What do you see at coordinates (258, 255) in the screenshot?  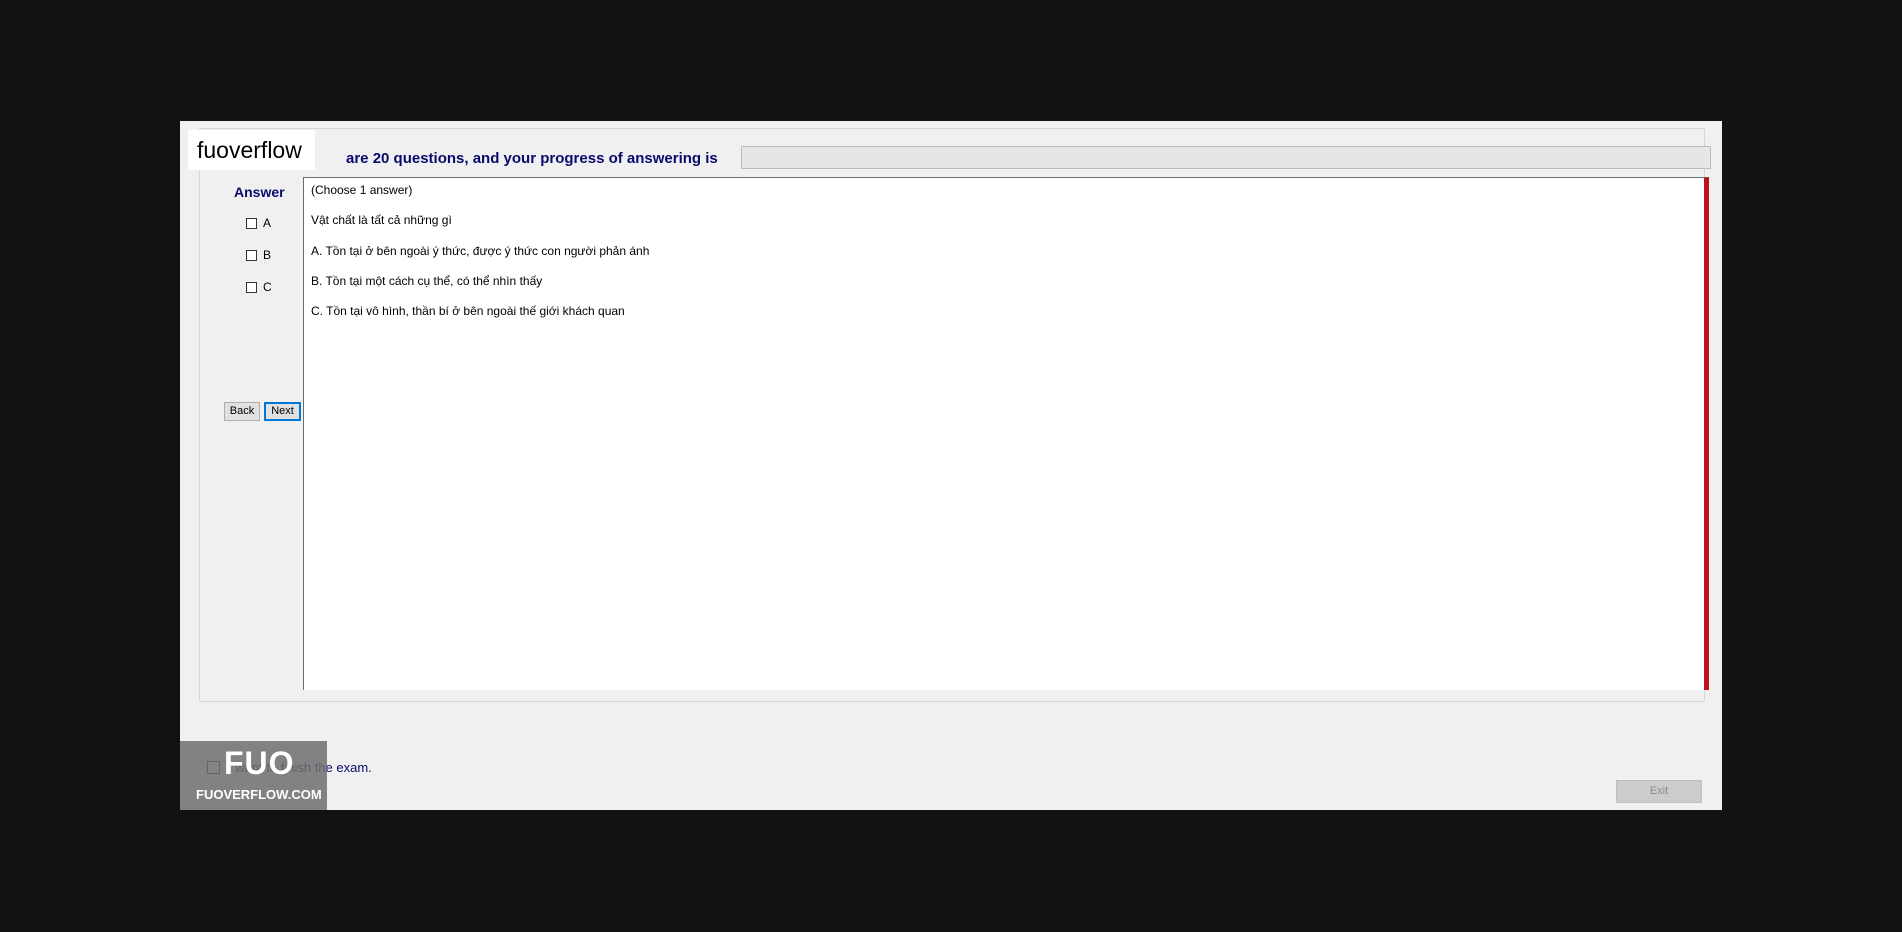 I see `option-b: B` at bounding box center [258, 255].